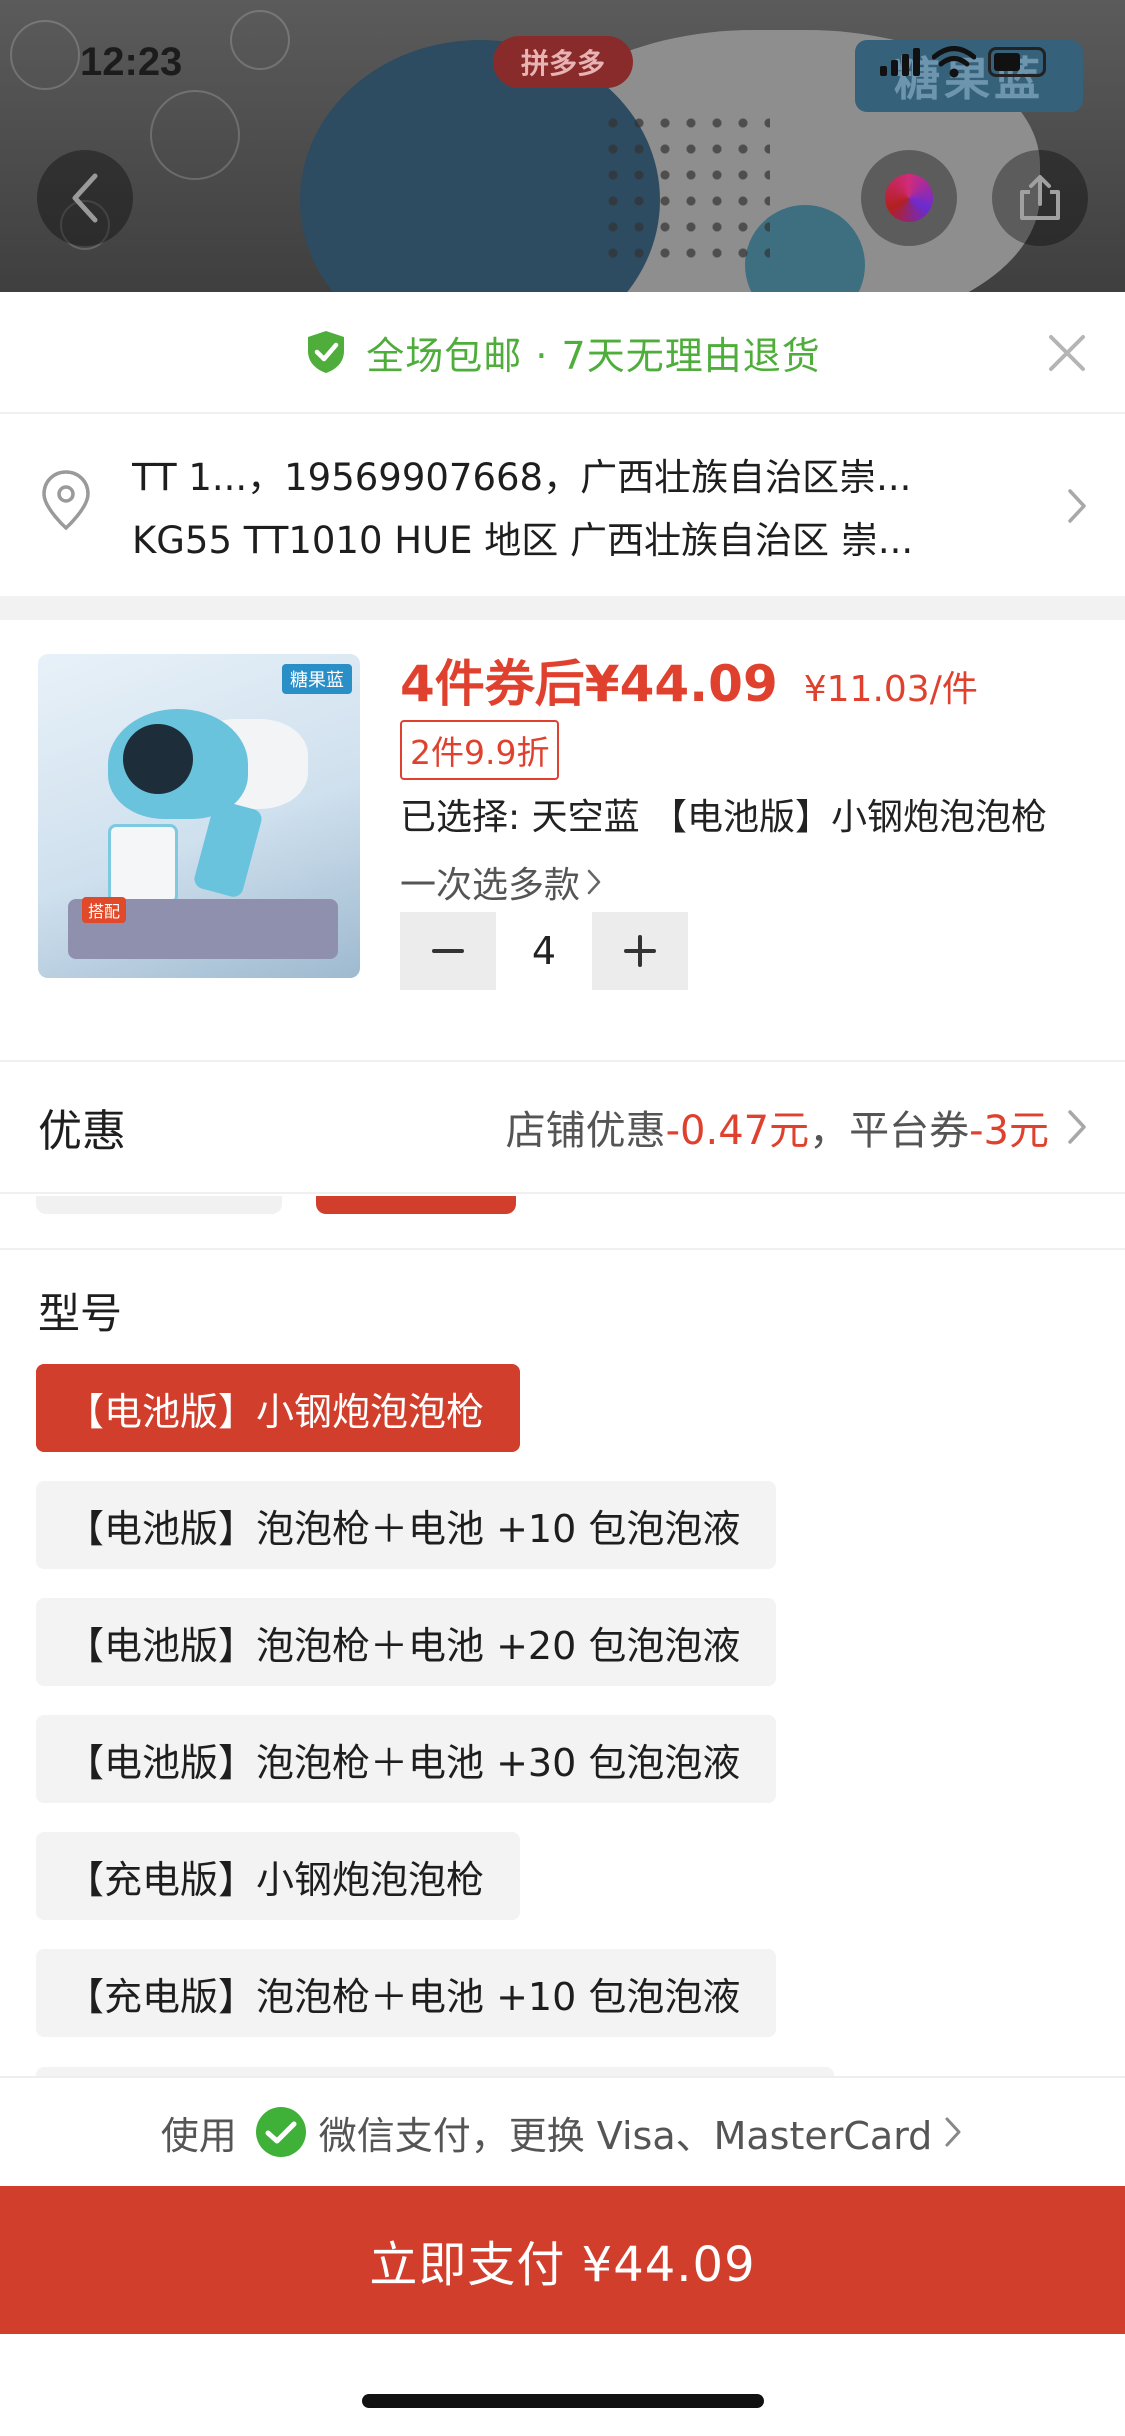  I want to click on status-time: 12:23, so click(131, 62).